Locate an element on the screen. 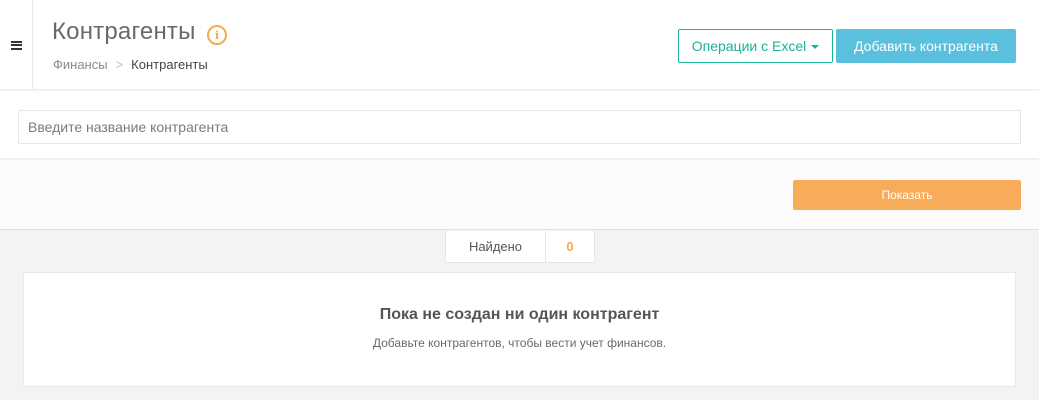 The image size is (1039, 400). caret-down-icon is located at coordinates (815, 47).